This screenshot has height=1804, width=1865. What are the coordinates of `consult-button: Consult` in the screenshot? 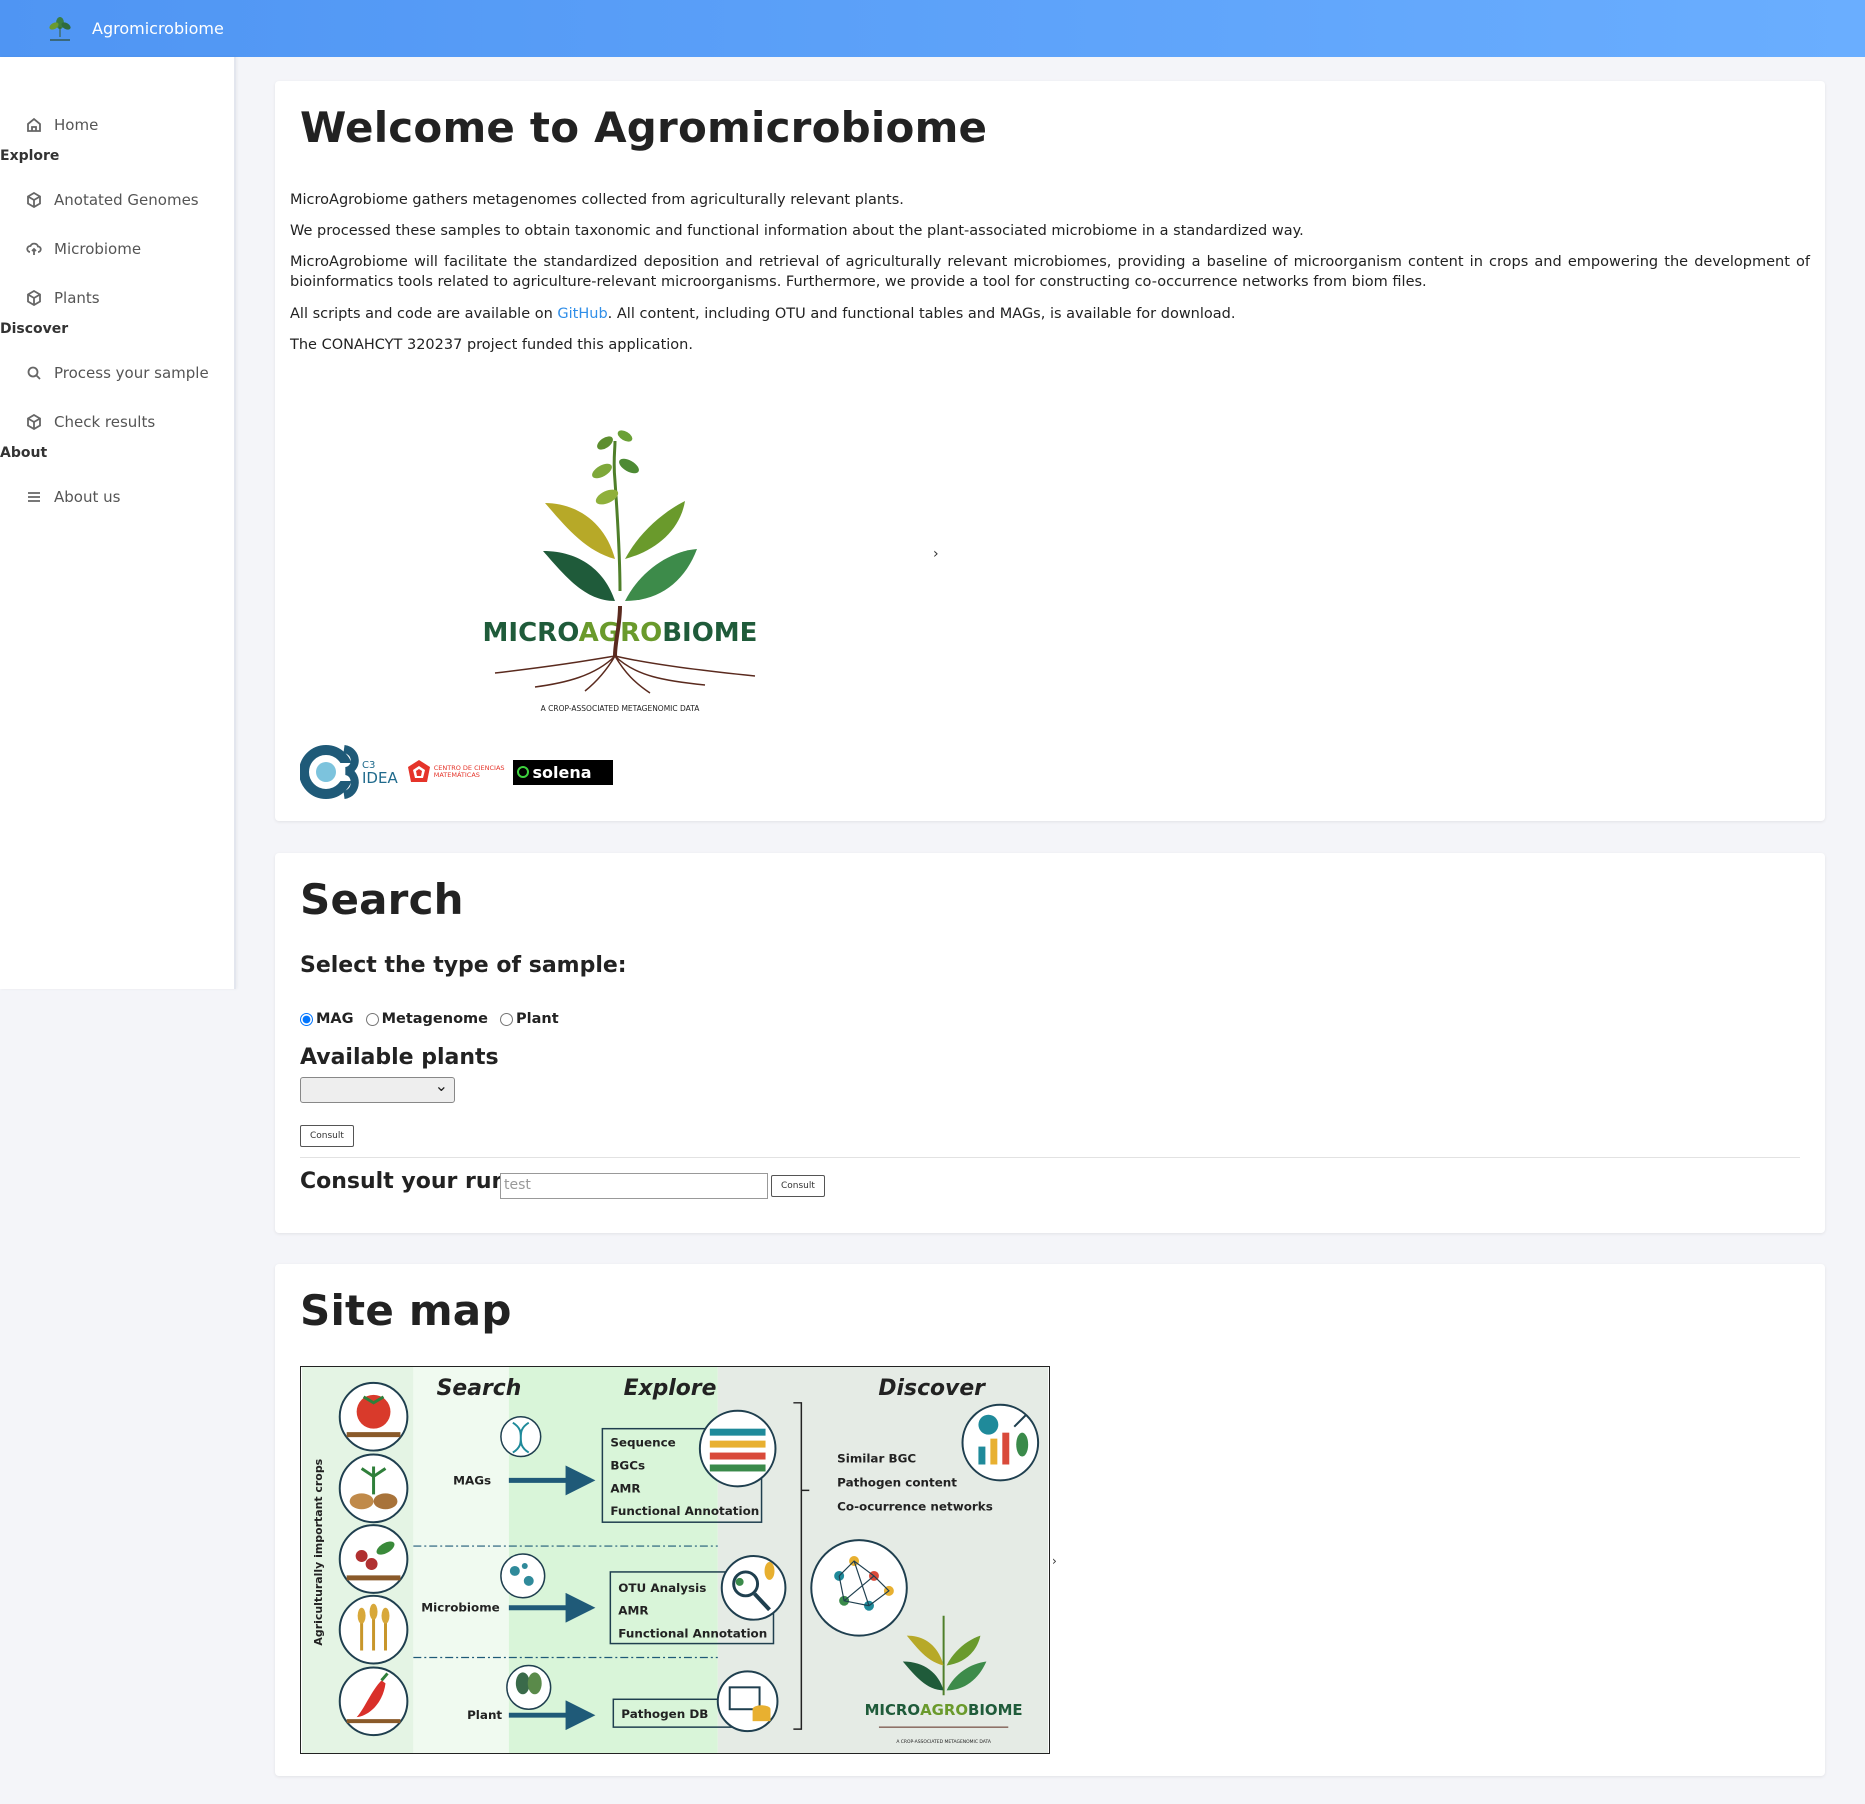 It's located at (327, 1136).